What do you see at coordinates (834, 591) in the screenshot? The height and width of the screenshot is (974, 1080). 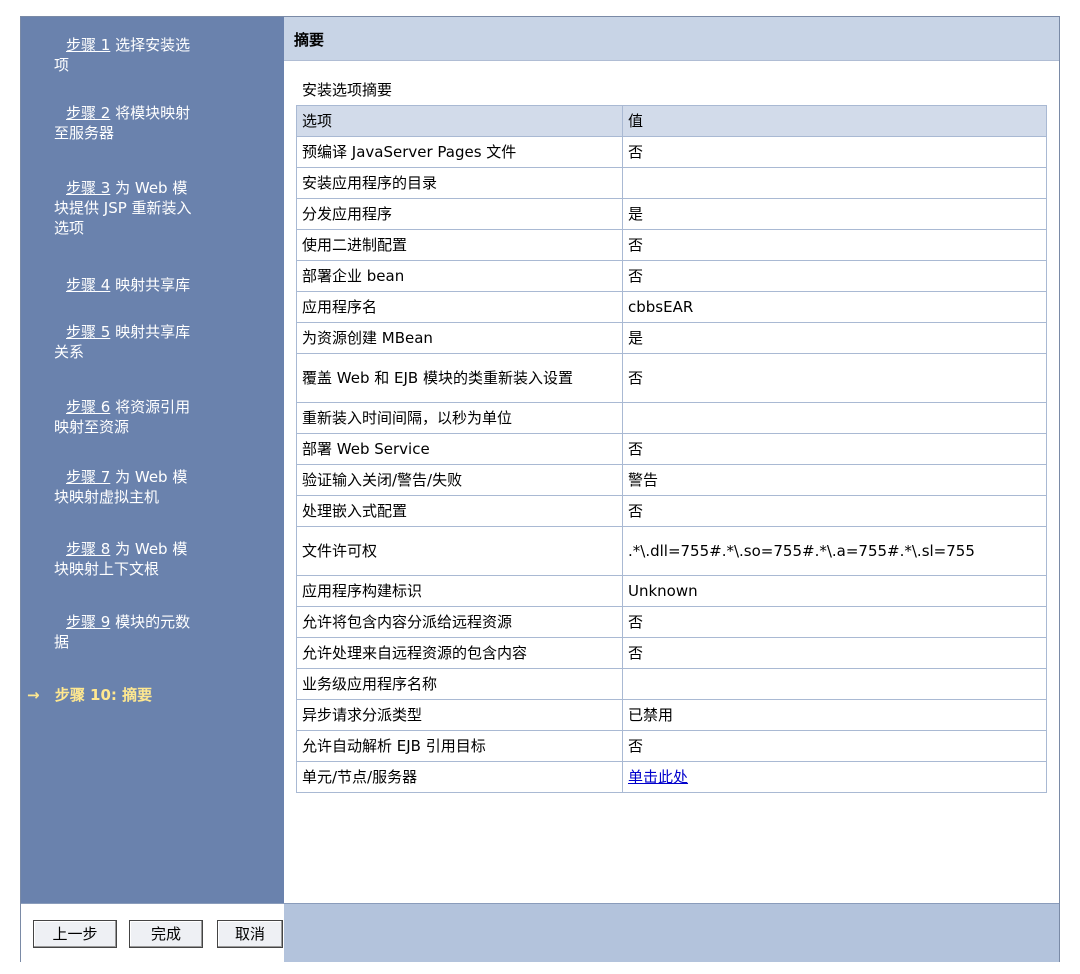 I see `value-cell: Unknown` at bounding box center [834, 591].